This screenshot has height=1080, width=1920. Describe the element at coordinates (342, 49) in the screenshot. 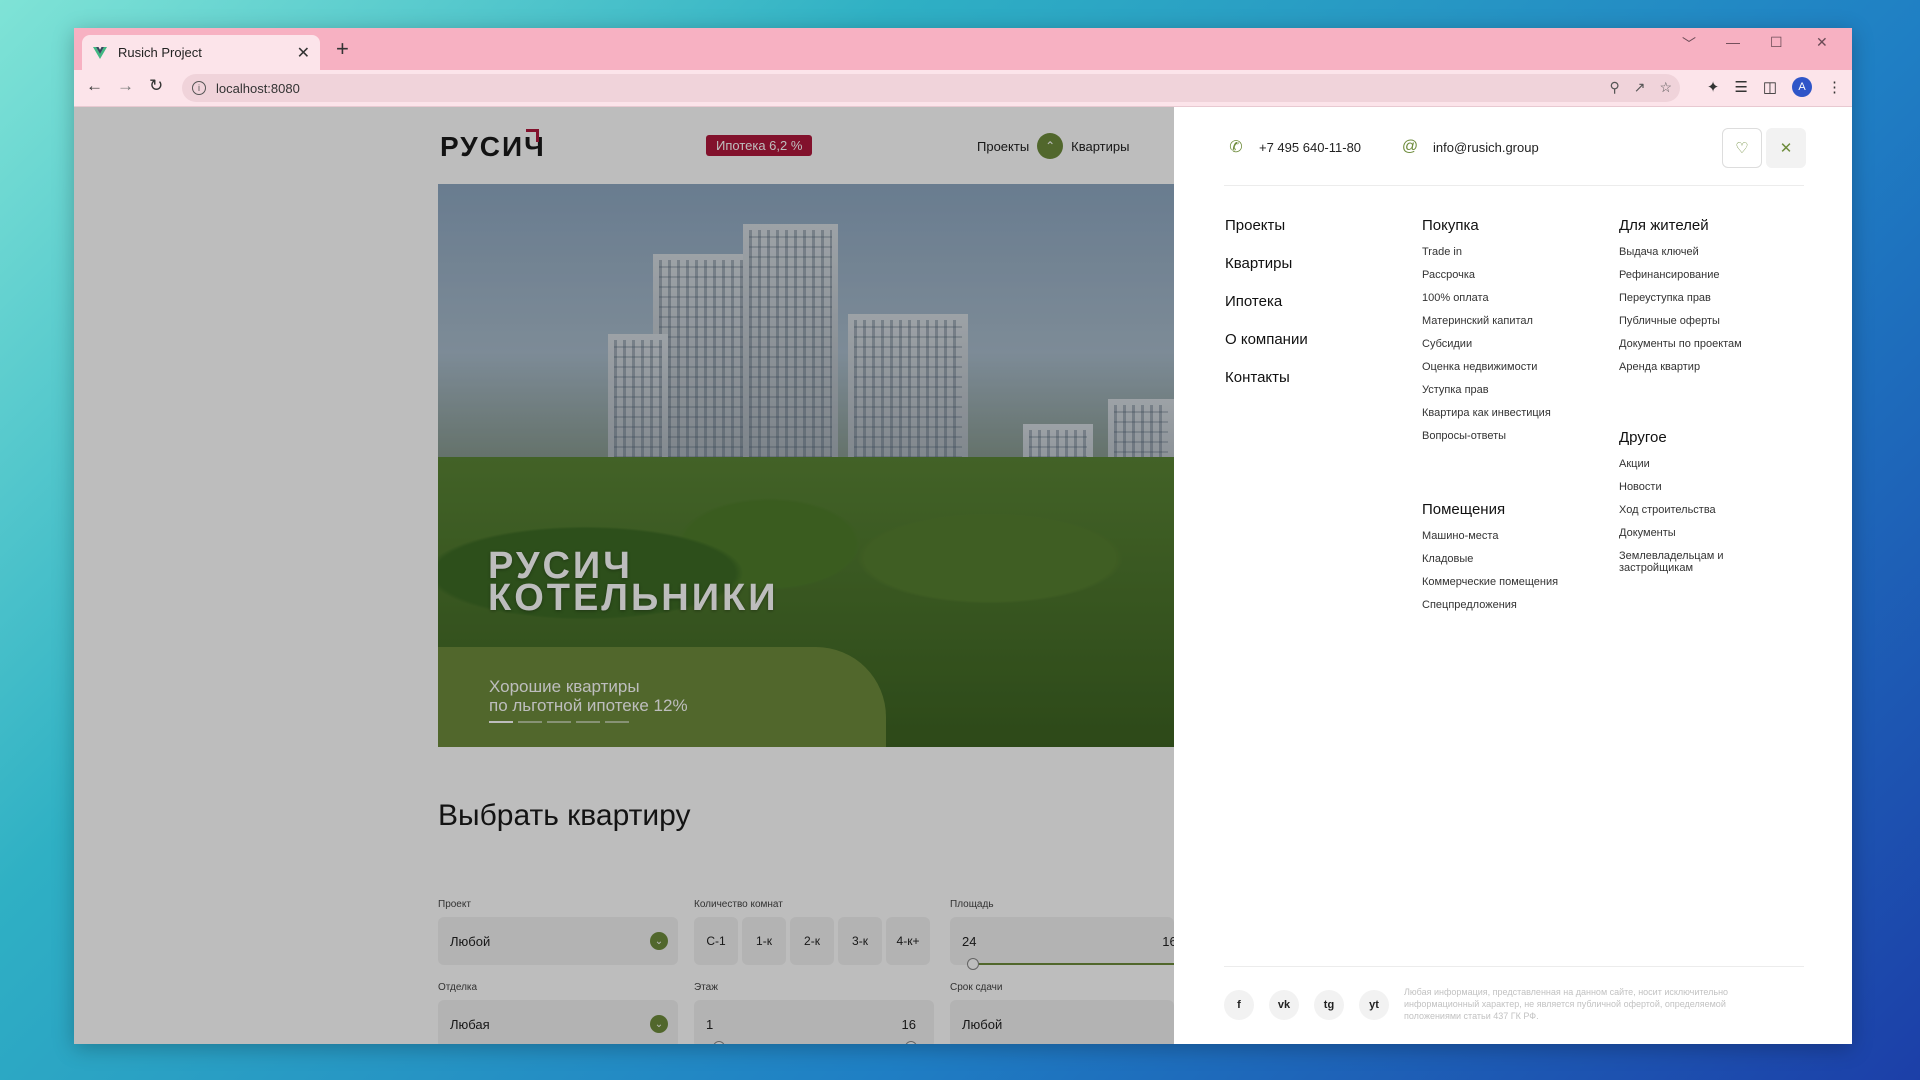

I see `new-tab-button: +` at that location.